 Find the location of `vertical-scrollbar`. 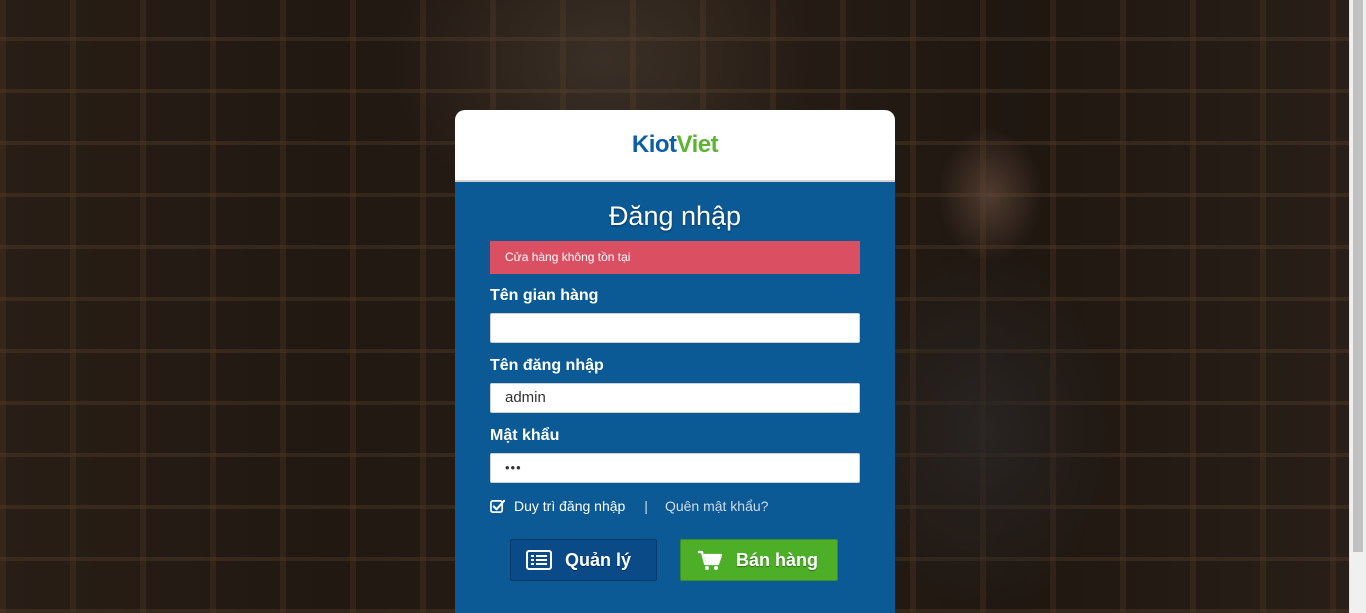

vertical-scrollbar is located at coordinates (1357, 306).